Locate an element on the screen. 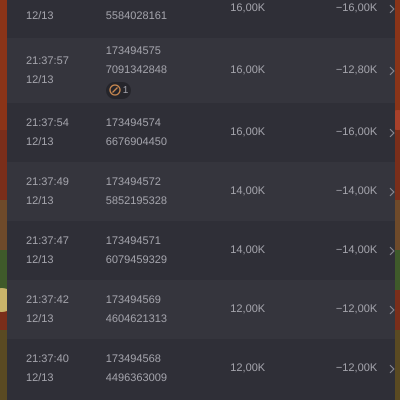 The image size is (400, 400). transaction-row: 21:37:42 12/13 173494569 4604621313 12,00K −12,00K is located at coordinates (201, 309).